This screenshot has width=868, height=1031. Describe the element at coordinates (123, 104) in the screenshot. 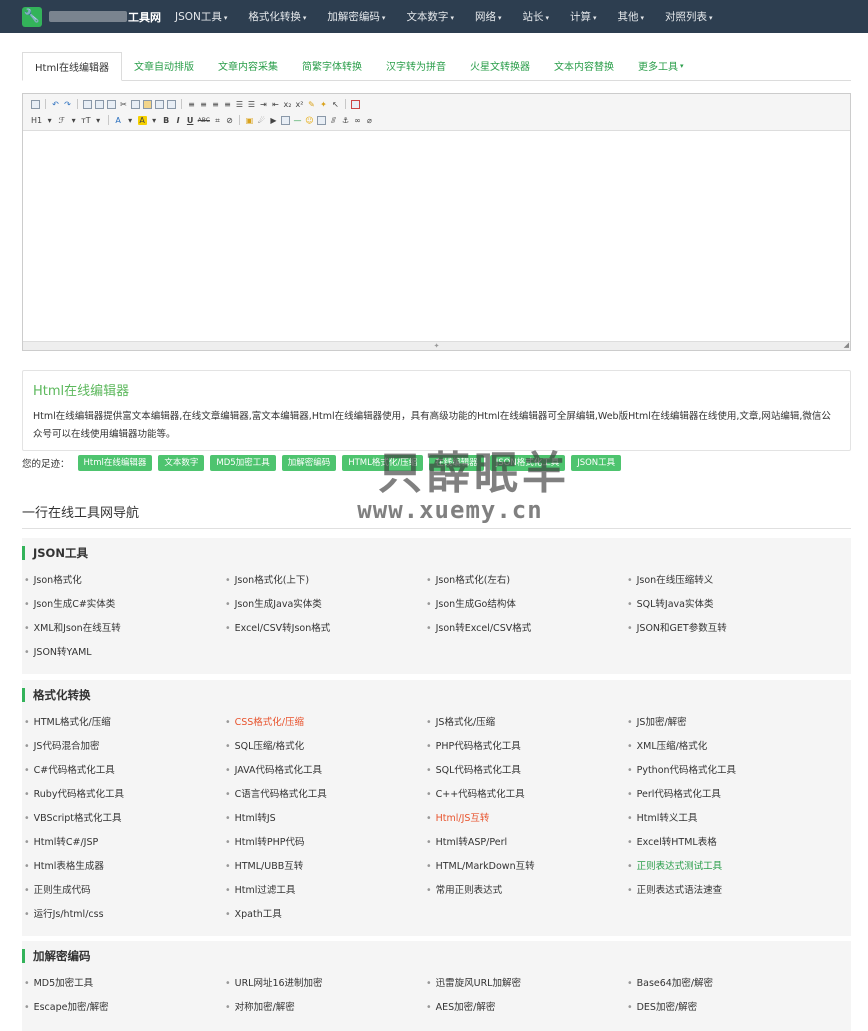

I see `cut-icon: ✂` at that location.